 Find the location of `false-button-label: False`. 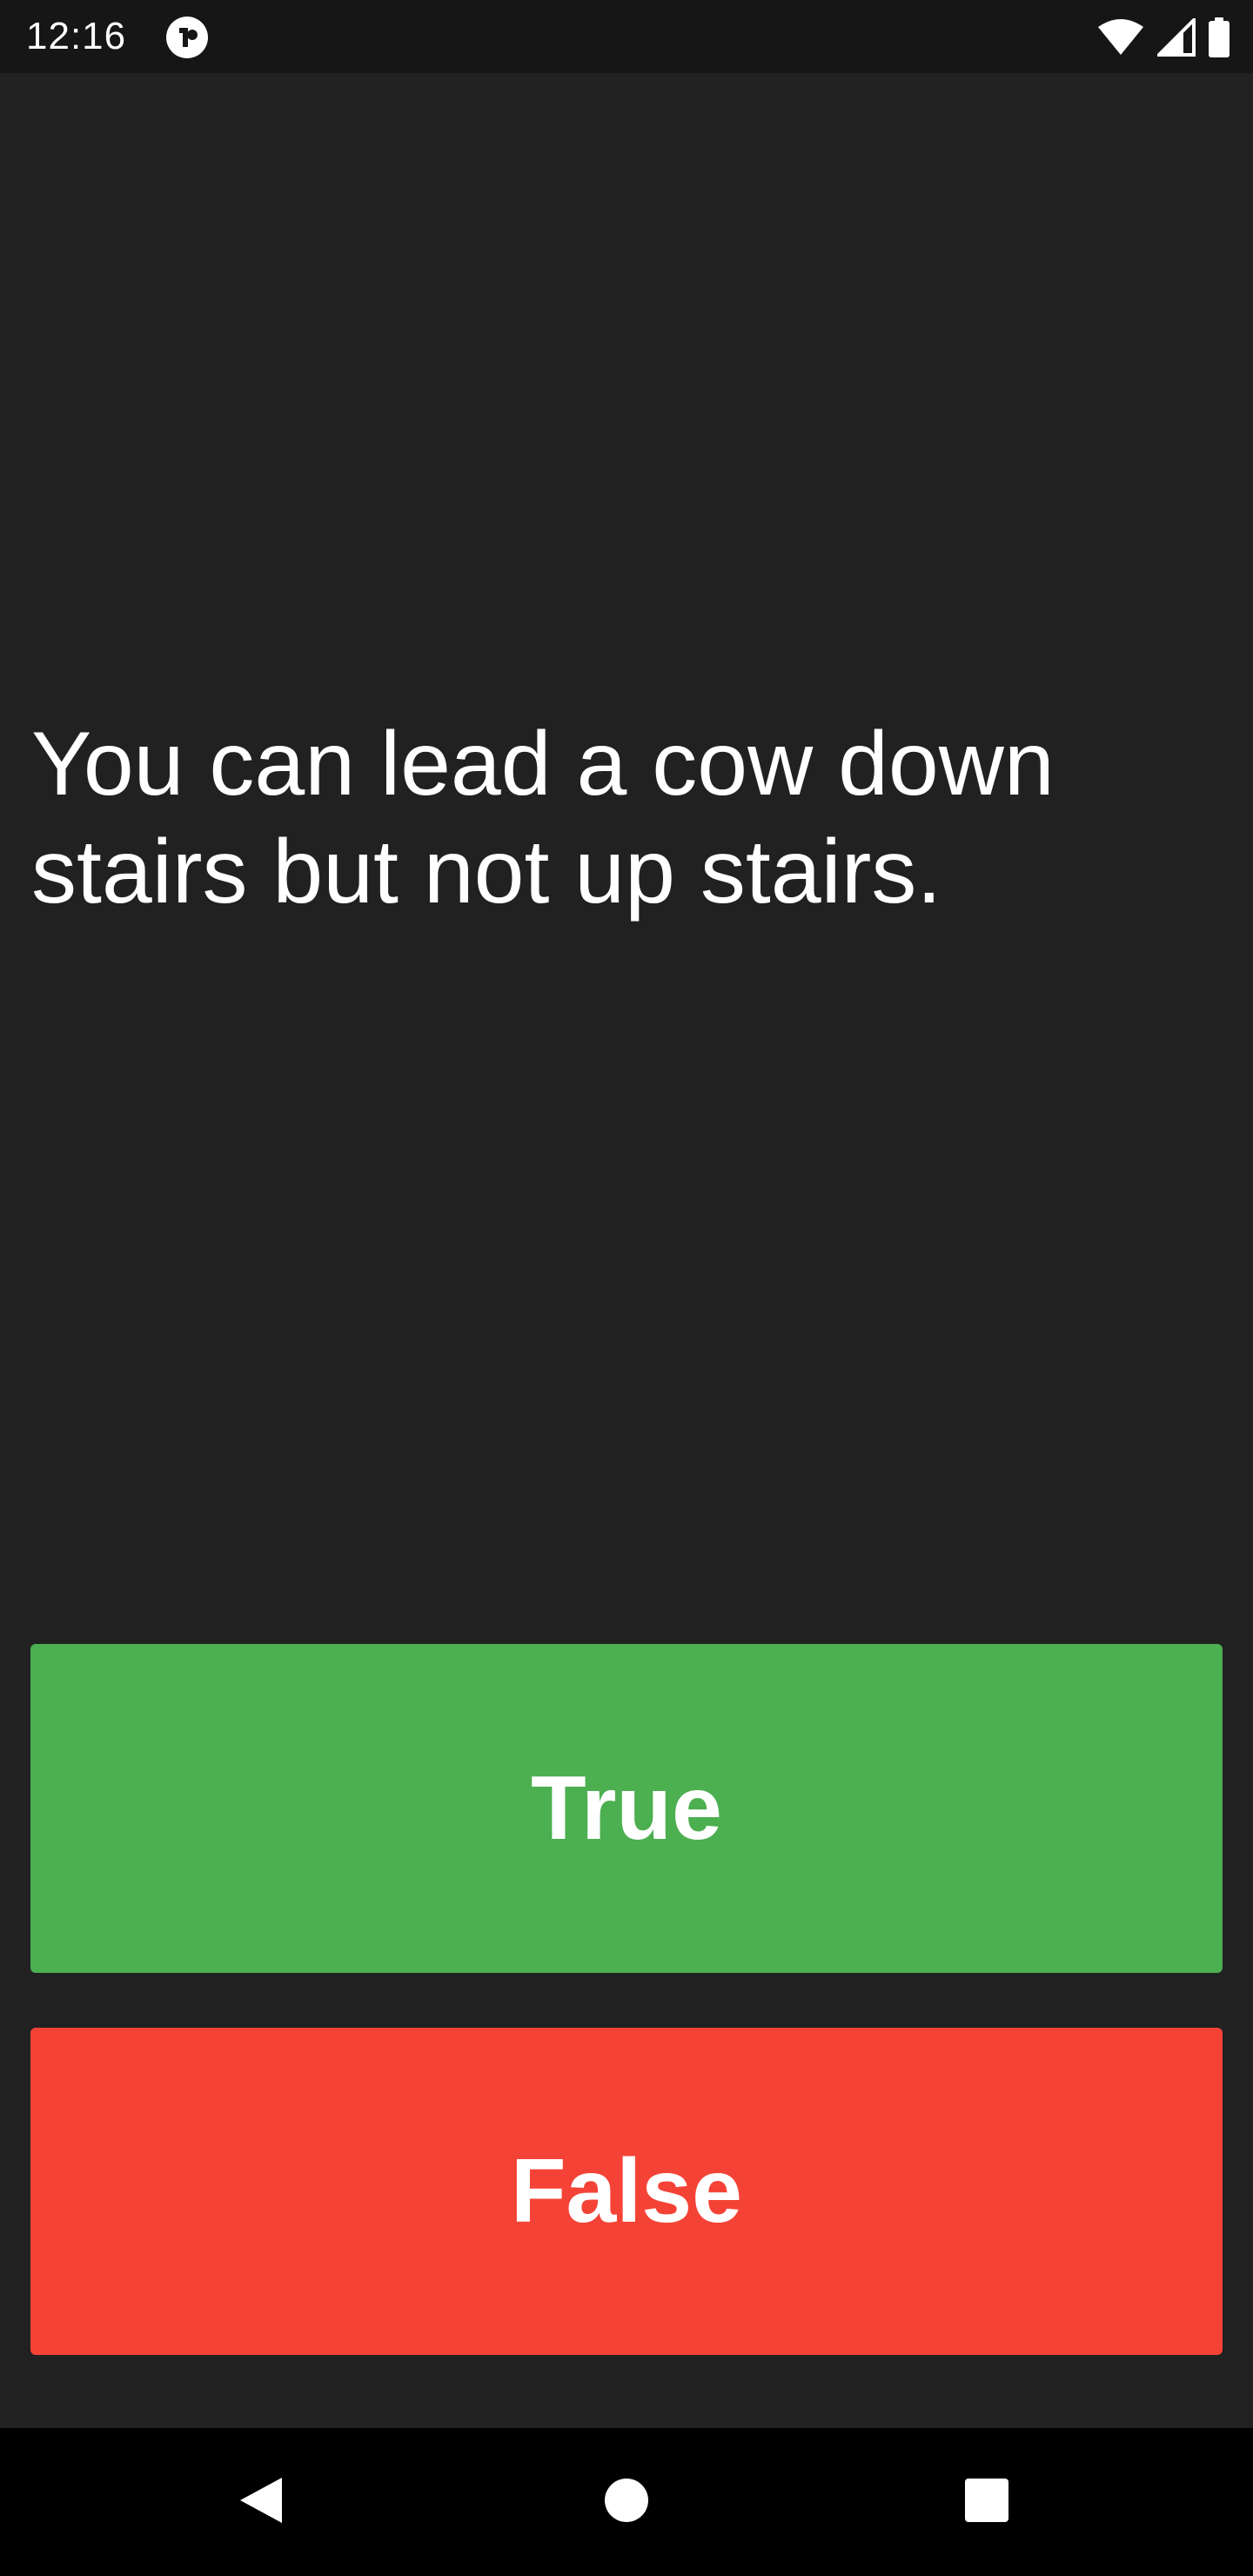

false-button-label: False is located at coordinates (626, 2191).